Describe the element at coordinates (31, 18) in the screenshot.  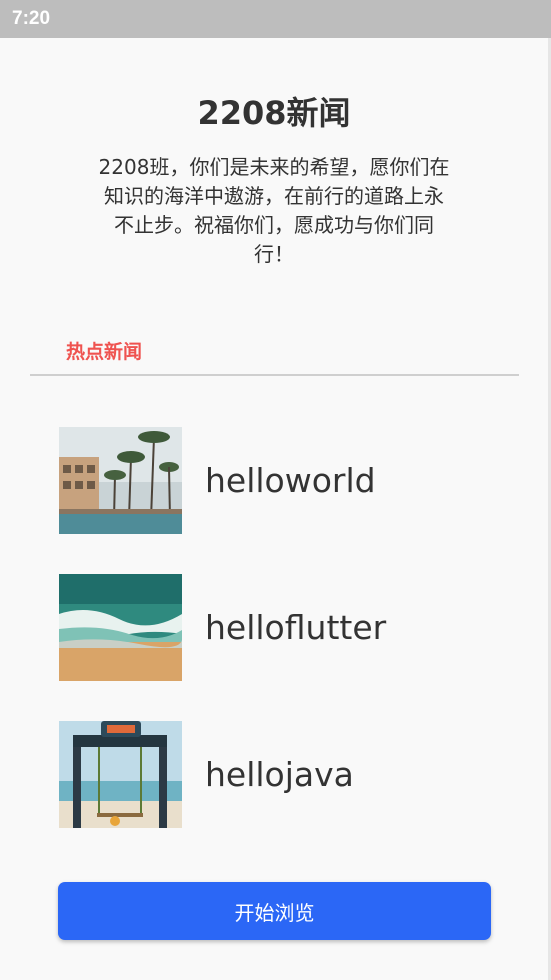
I see `status-time: 7:20` at that location.